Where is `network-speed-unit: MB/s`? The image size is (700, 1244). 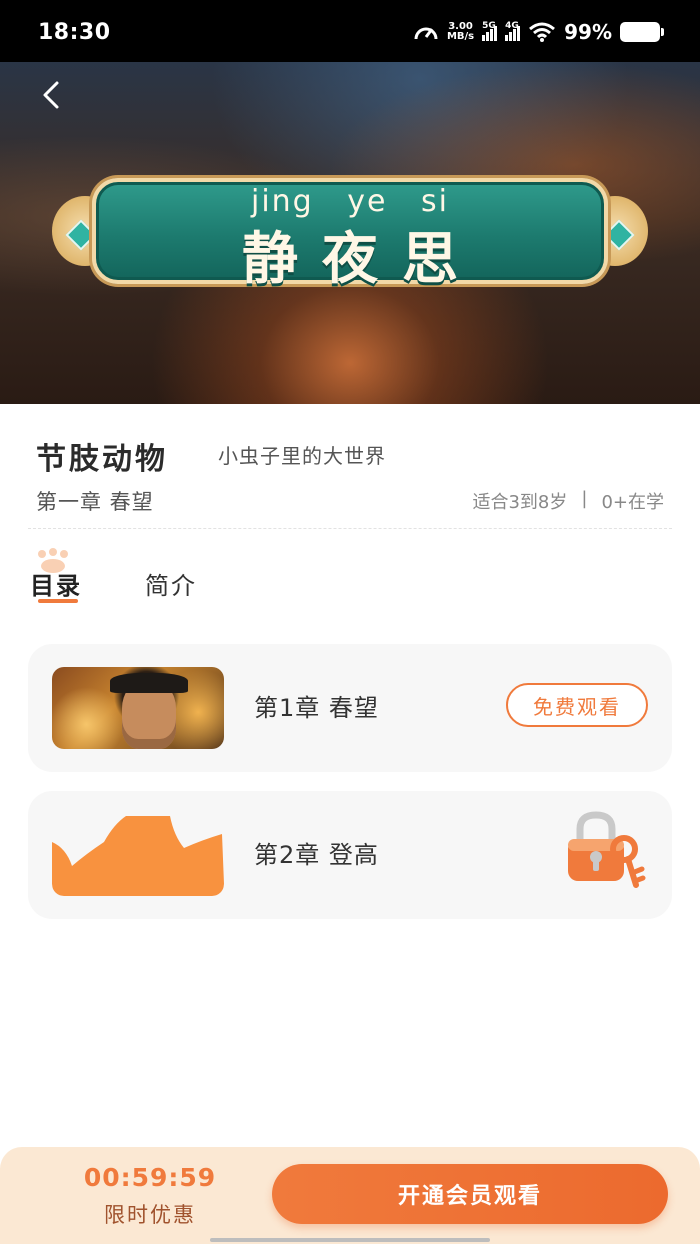 network-speed-unit: MB/s is located at coordinates (460, 36).